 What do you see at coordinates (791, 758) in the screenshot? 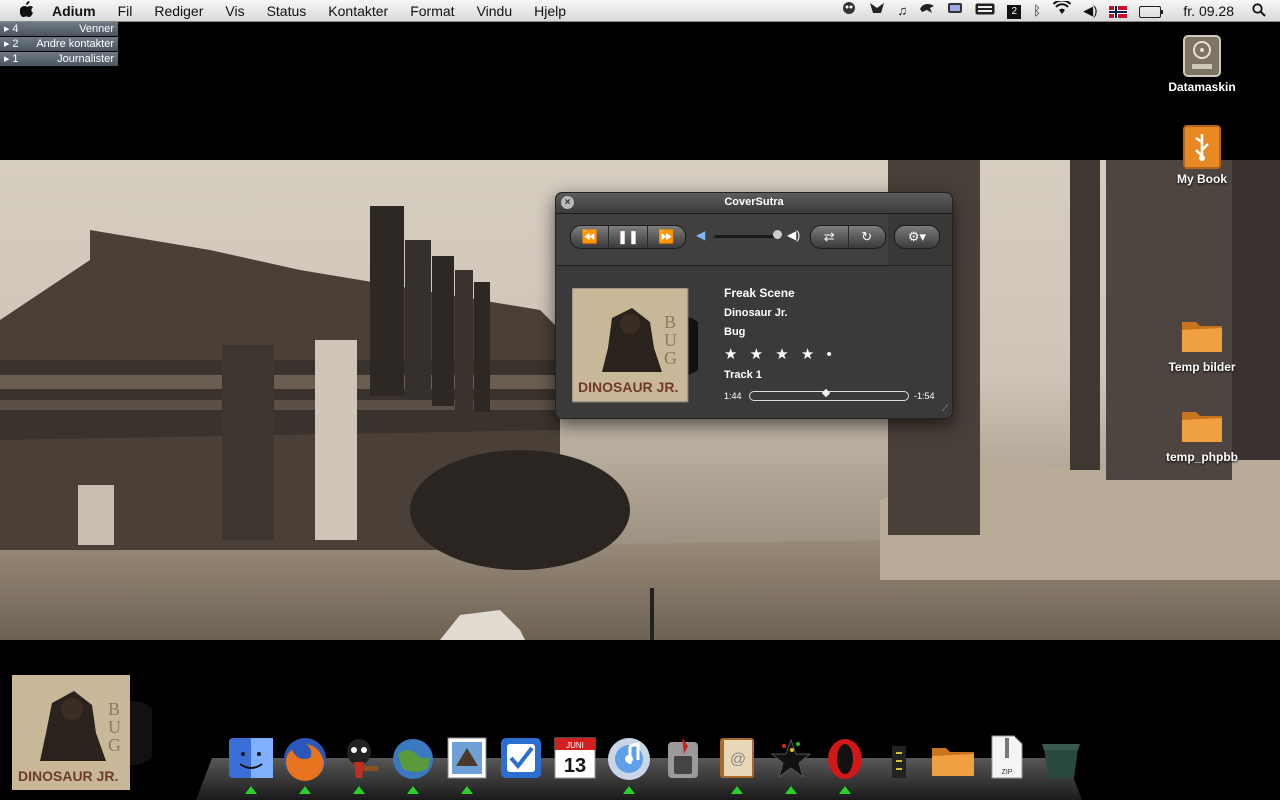
I see `starburst-icon` at bounding box center [791, 758].